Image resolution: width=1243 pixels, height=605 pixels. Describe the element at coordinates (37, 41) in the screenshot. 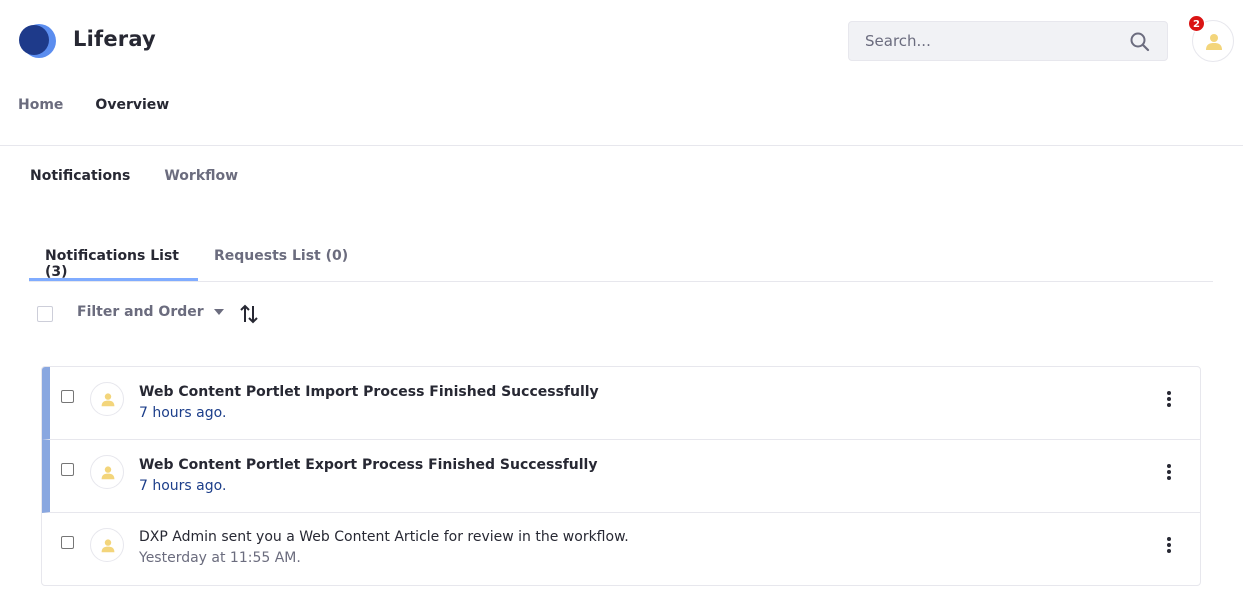

I see `liferay-logo-icon` at that location.